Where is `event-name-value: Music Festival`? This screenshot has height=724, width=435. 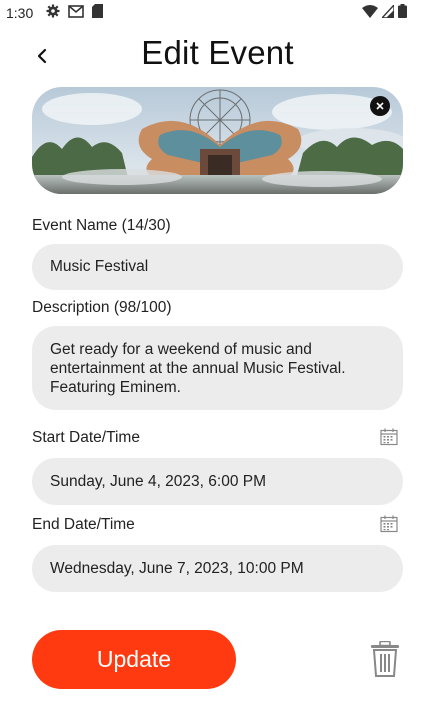
event-name-value: Music Festival is located at coordinates (99, 266).